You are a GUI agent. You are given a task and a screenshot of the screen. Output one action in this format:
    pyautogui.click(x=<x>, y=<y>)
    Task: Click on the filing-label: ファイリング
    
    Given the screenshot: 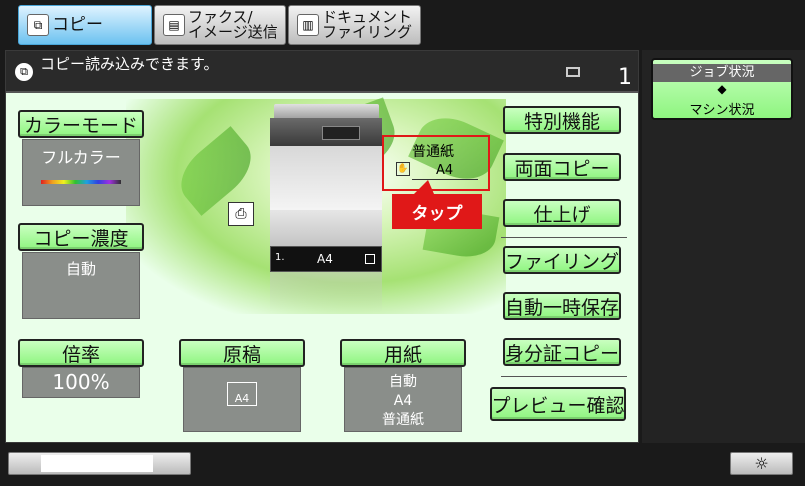 What is the action you would take?
    pyautogui.click(x=562, y=261)
    